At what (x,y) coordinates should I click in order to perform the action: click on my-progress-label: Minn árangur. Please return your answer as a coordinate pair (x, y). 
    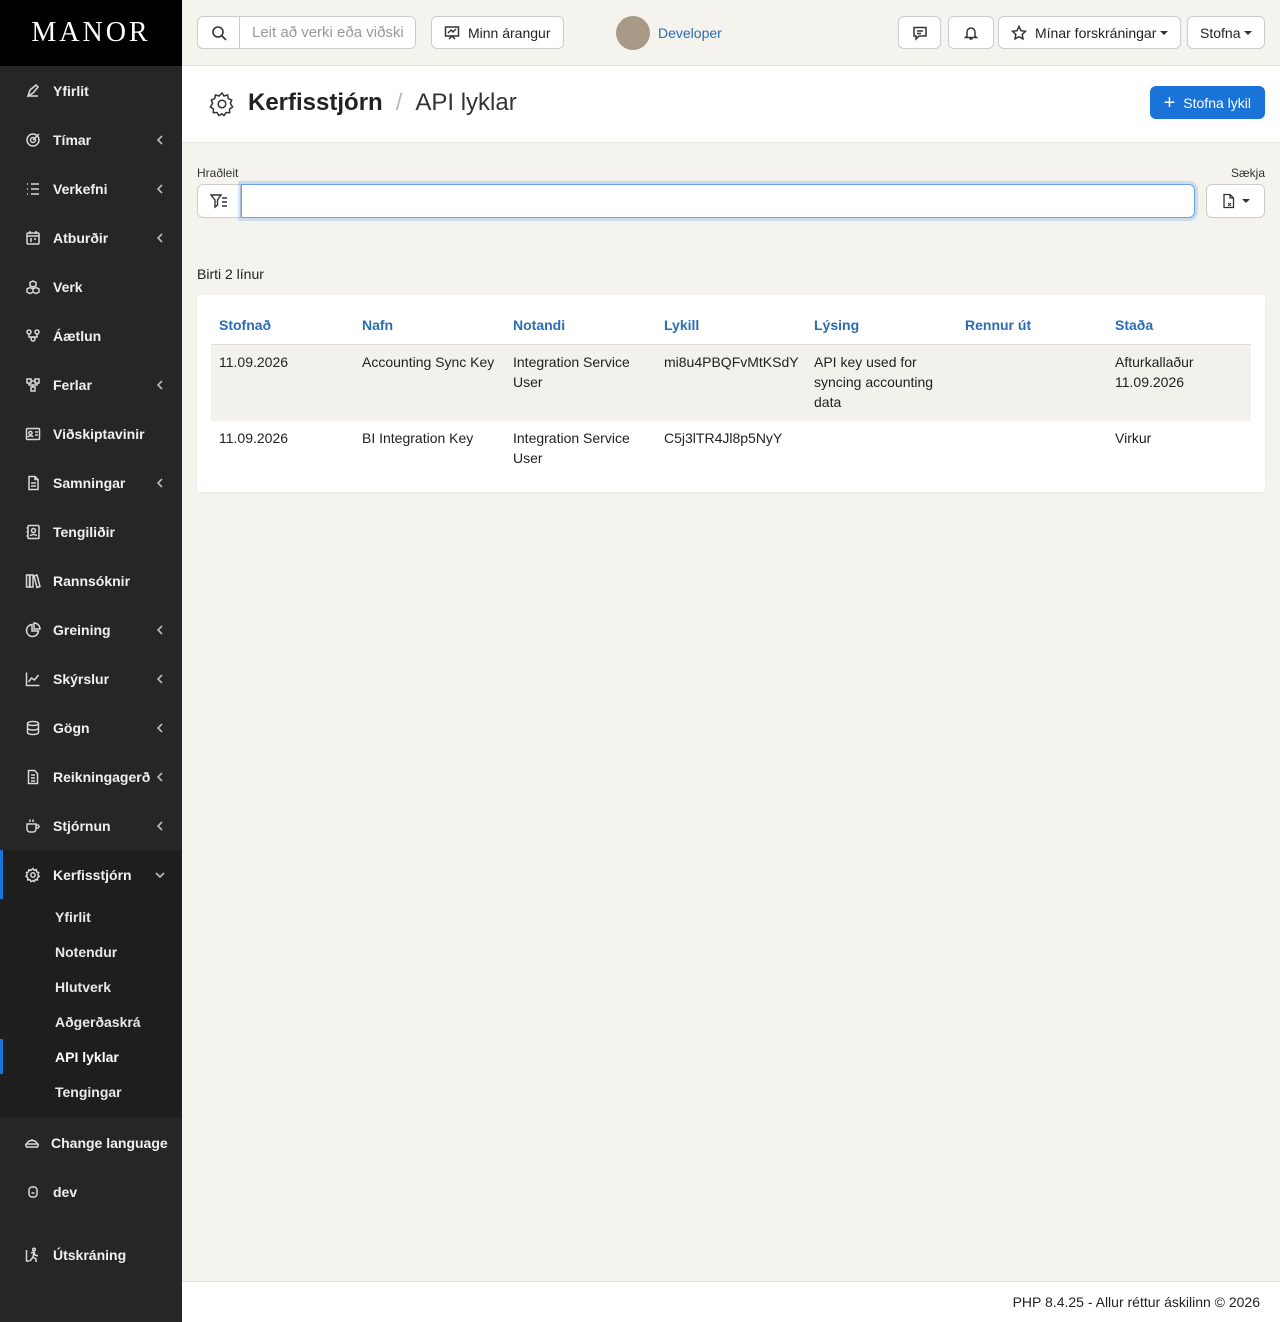
    Looking at the image, I should click on (509, 32).